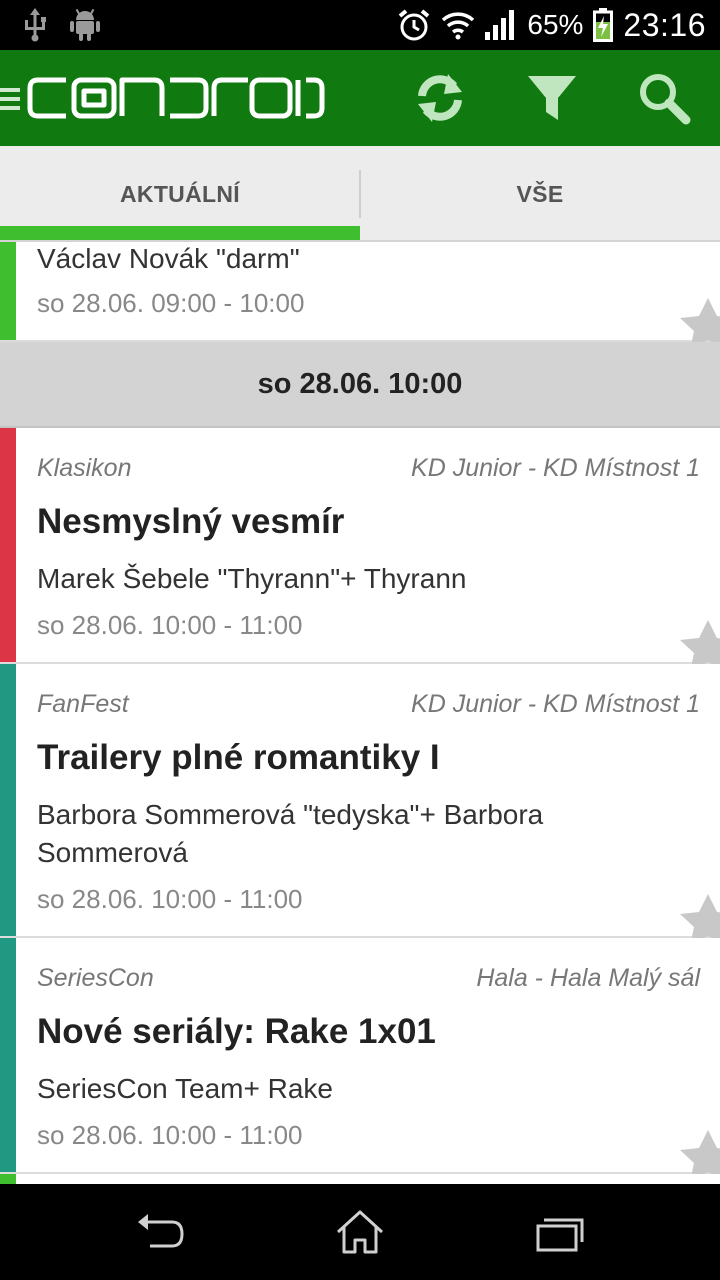 The height and width of the screenshot is (1280, 720). I want to click on item-meta: FanFest KD Junior - KD Místnost 1, so click(368, 704).